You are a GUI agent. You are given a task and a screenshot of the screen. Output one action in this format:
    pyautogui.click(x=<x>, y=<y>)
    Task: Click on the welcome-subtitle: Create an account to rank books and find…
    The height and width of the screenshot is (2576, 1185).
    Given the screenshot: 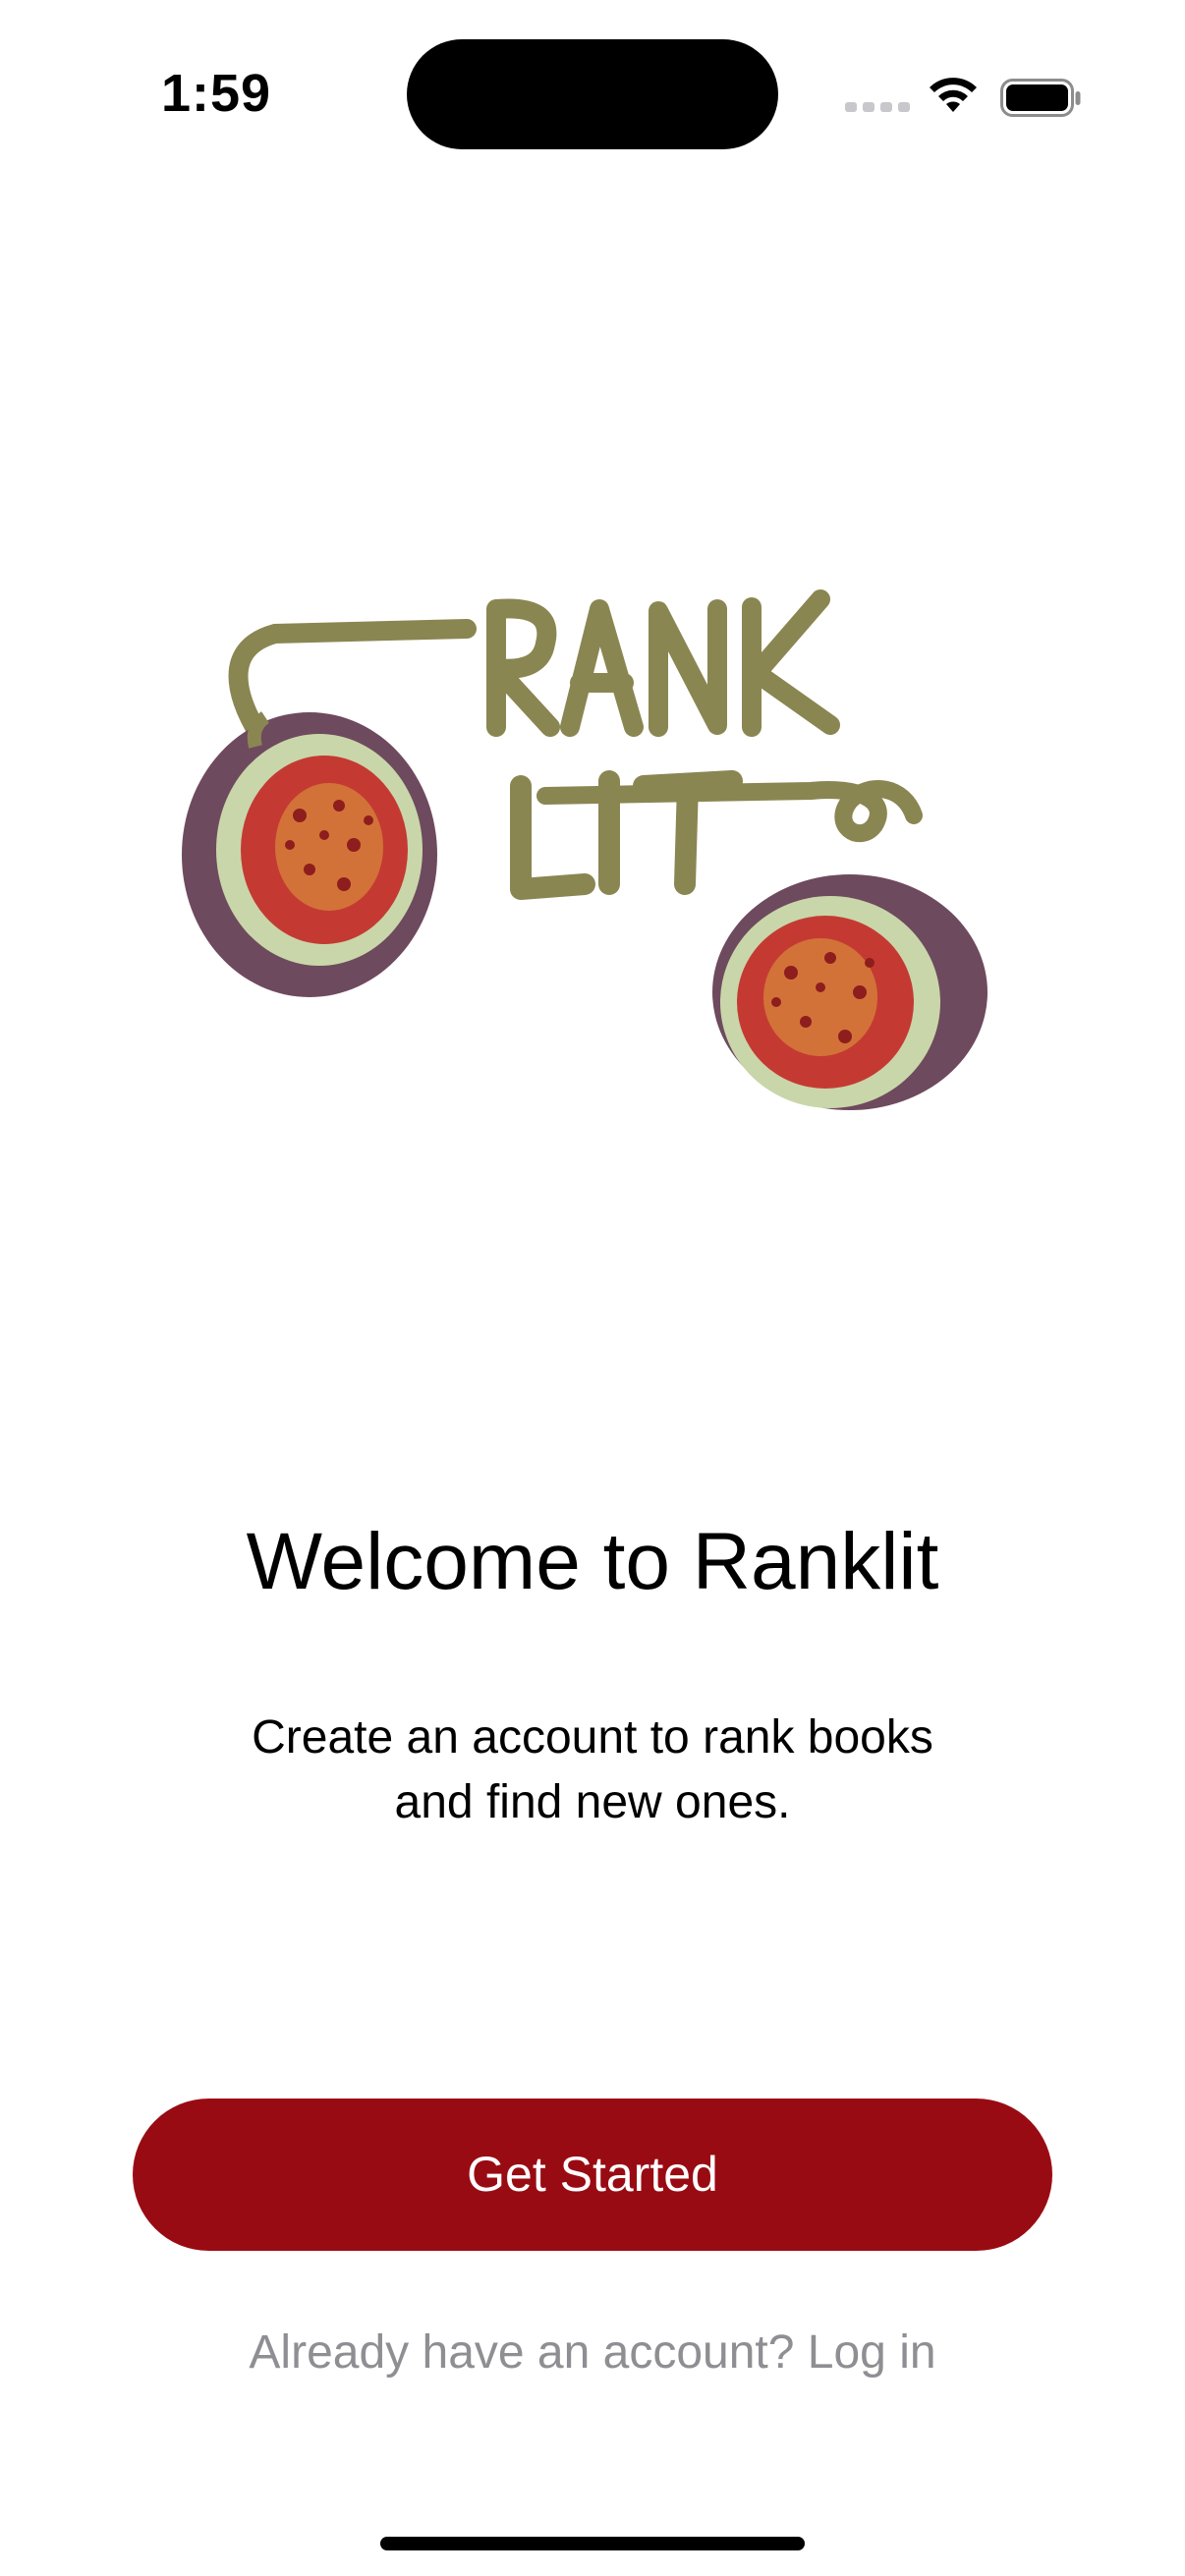 What is the action you would take?
    pyautogui.click(x=592, y=1770)
    